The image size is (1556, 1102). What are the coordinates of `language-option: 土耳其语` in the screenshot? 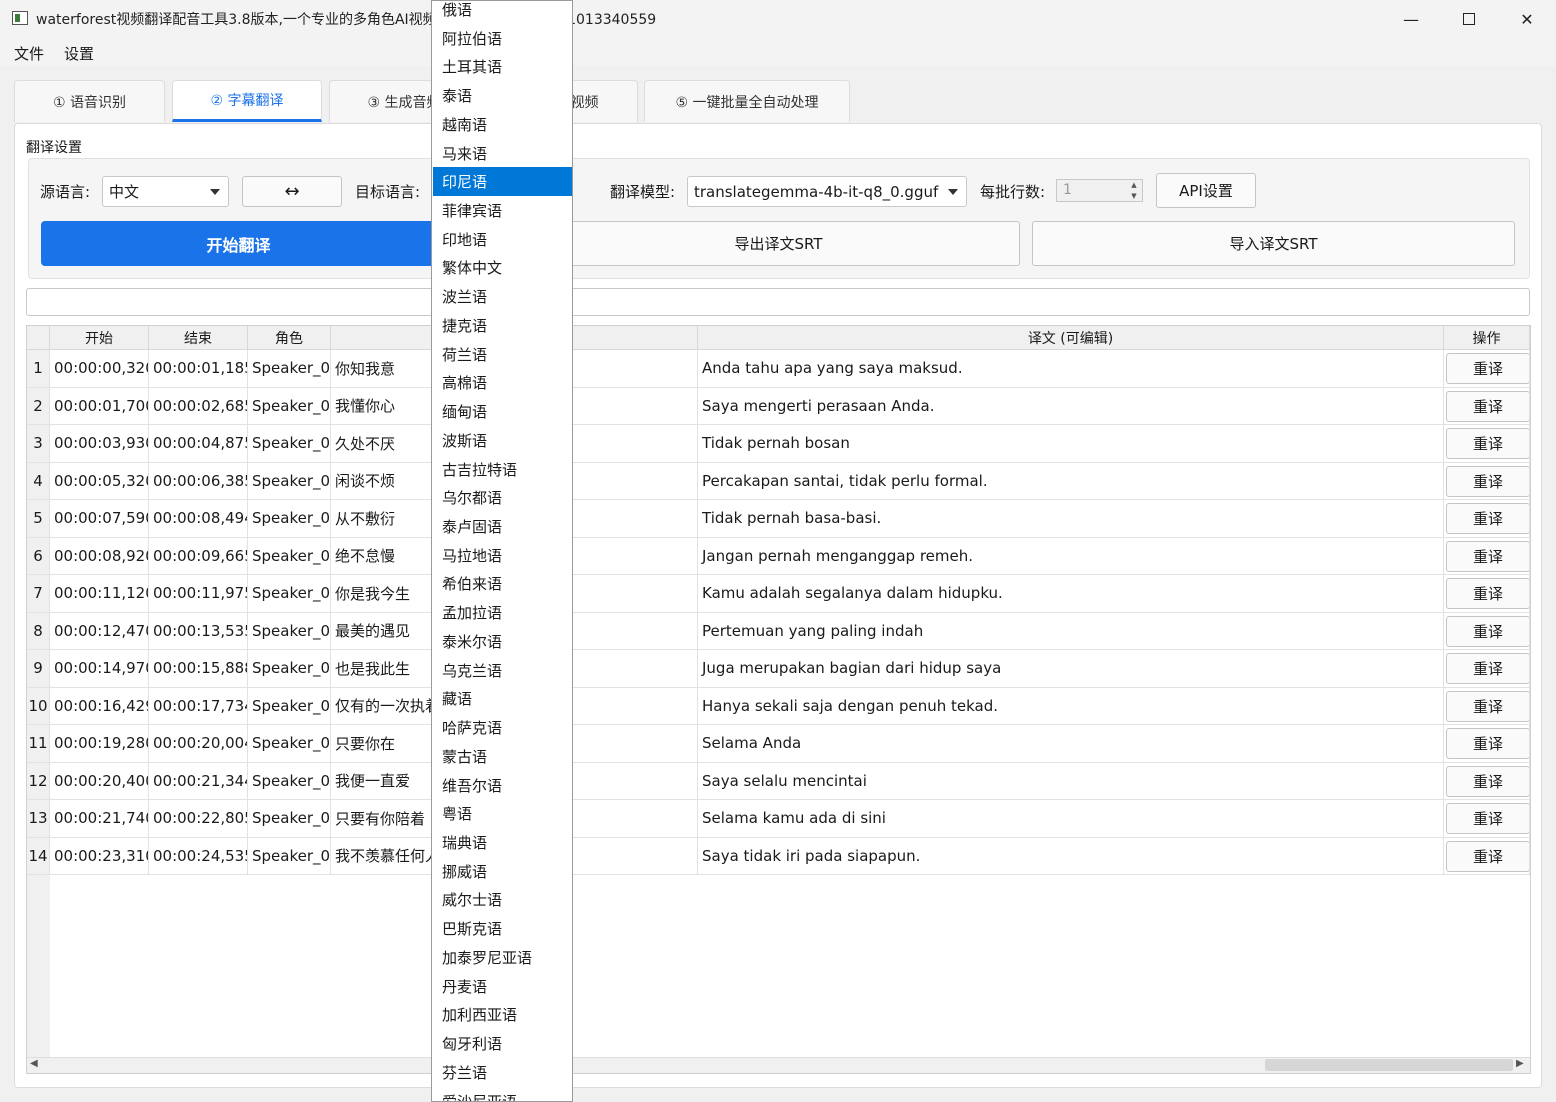 It's located at (502, 66).